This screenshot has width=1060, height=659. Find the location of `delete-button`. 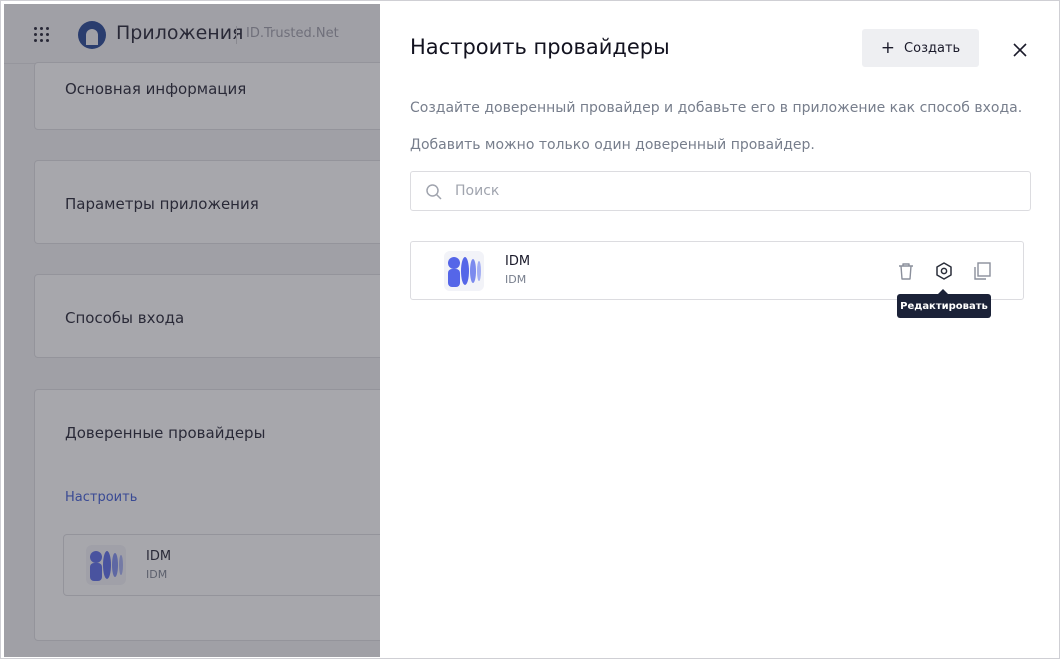

delete-button is located at coordinates (906, 271).